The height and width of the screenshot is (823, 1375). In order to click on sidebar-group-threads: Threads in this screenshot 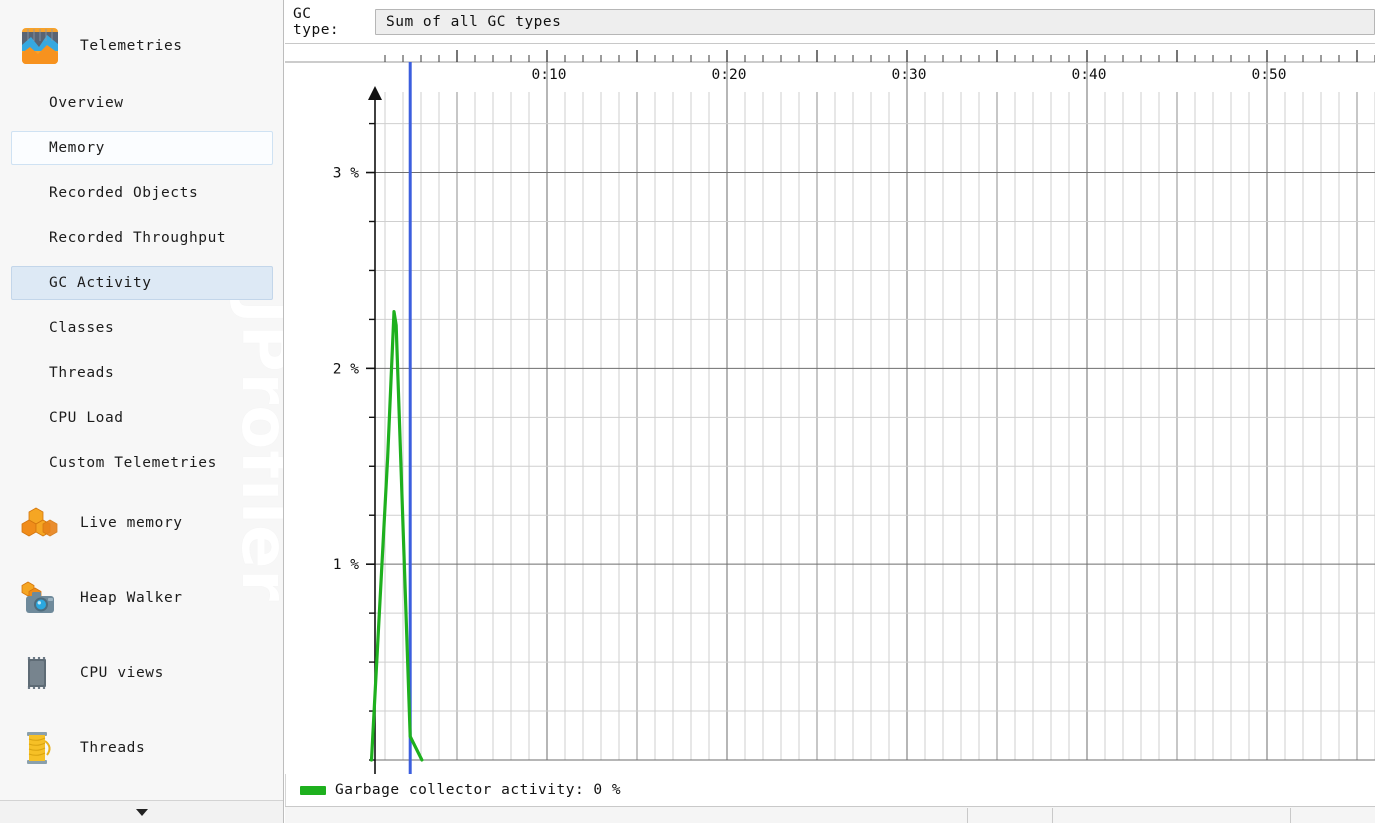, I will do `click(141, 748)`.